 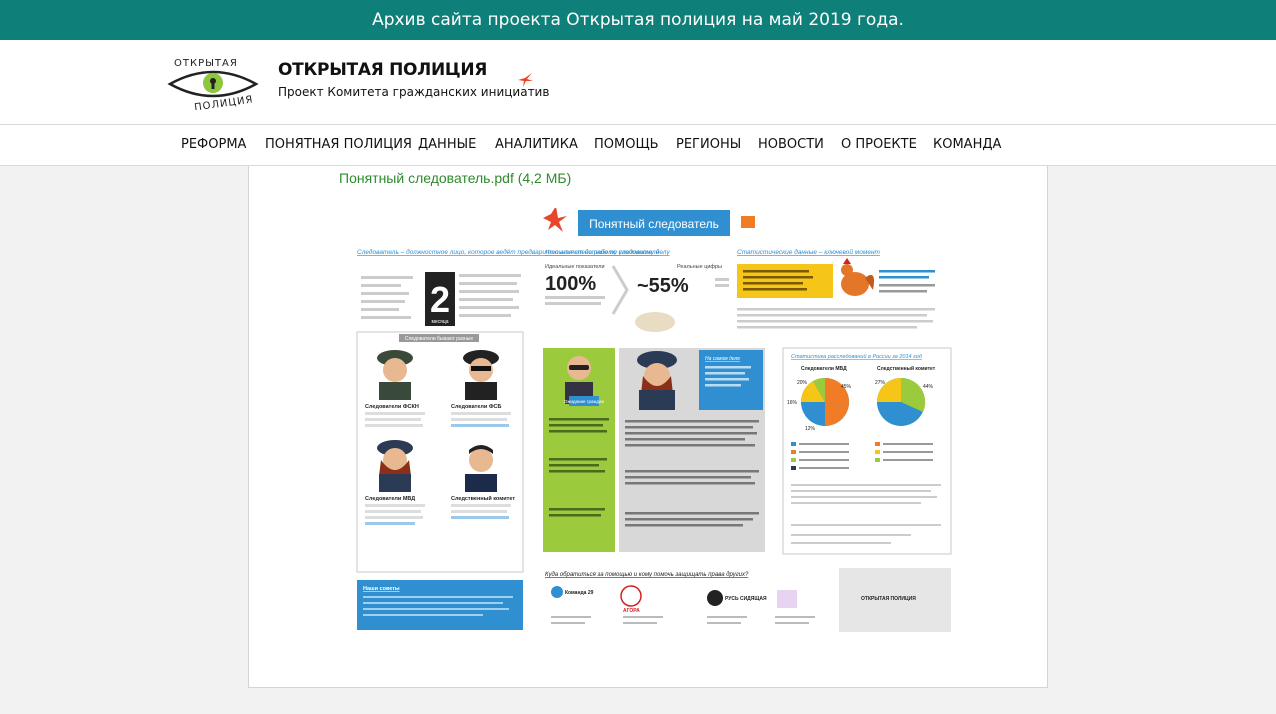 What do you see at coordinates (928, 387) in the screenshot?
I see `pct-44: 44%` at bounding box center [928, 387].